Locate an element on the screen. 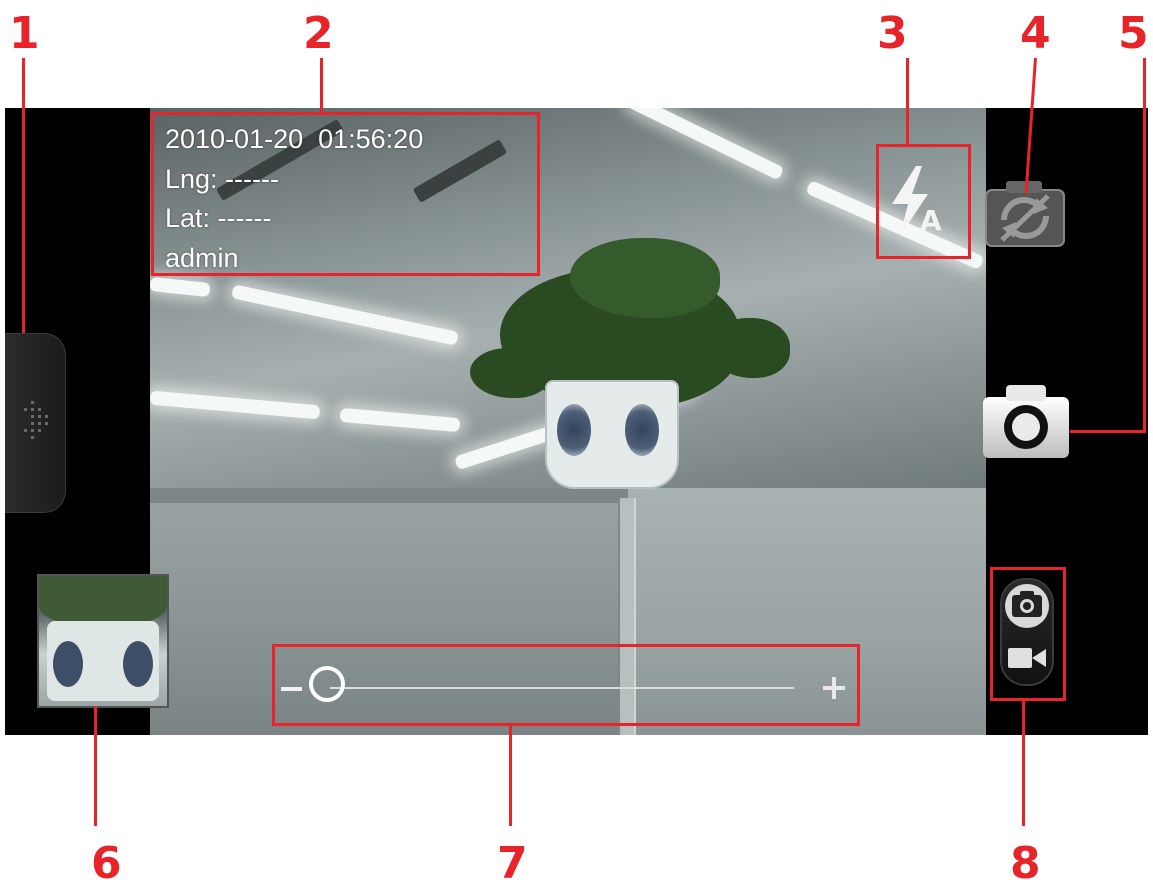 This screenshot has width=1153, height=892. callout-5: 5 is located at coordinates (1133, 33).